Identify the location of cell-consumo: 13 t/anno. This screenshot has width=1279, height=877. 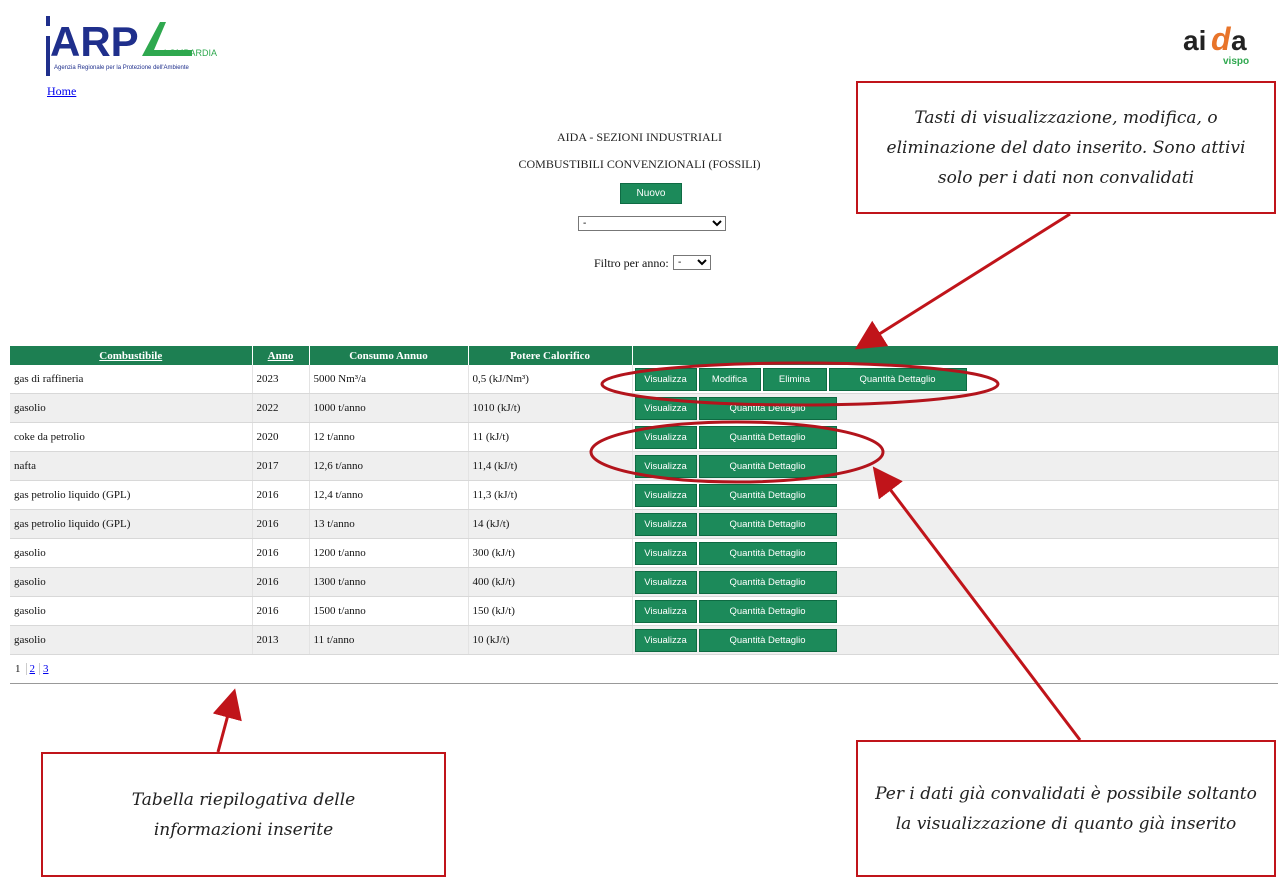
(389, 524).